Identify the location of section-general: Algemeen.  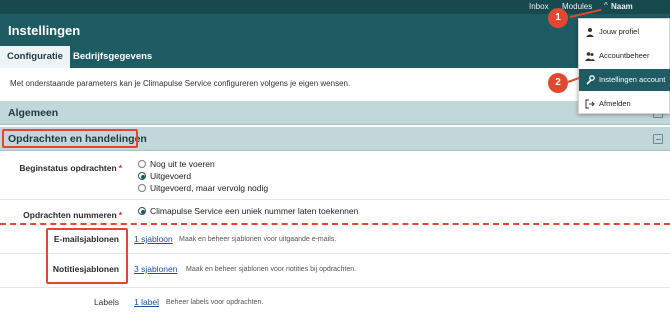
(335, 113).